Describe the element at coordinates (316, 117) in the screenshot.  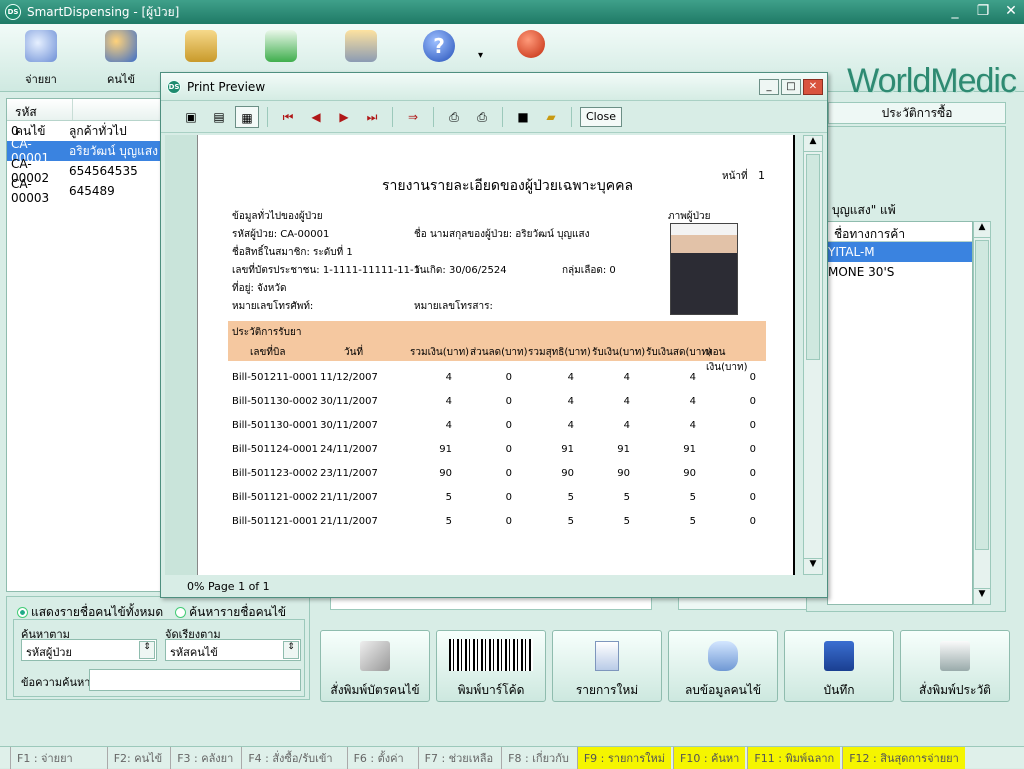
I see `prev-page-icon: ◀` at that location.